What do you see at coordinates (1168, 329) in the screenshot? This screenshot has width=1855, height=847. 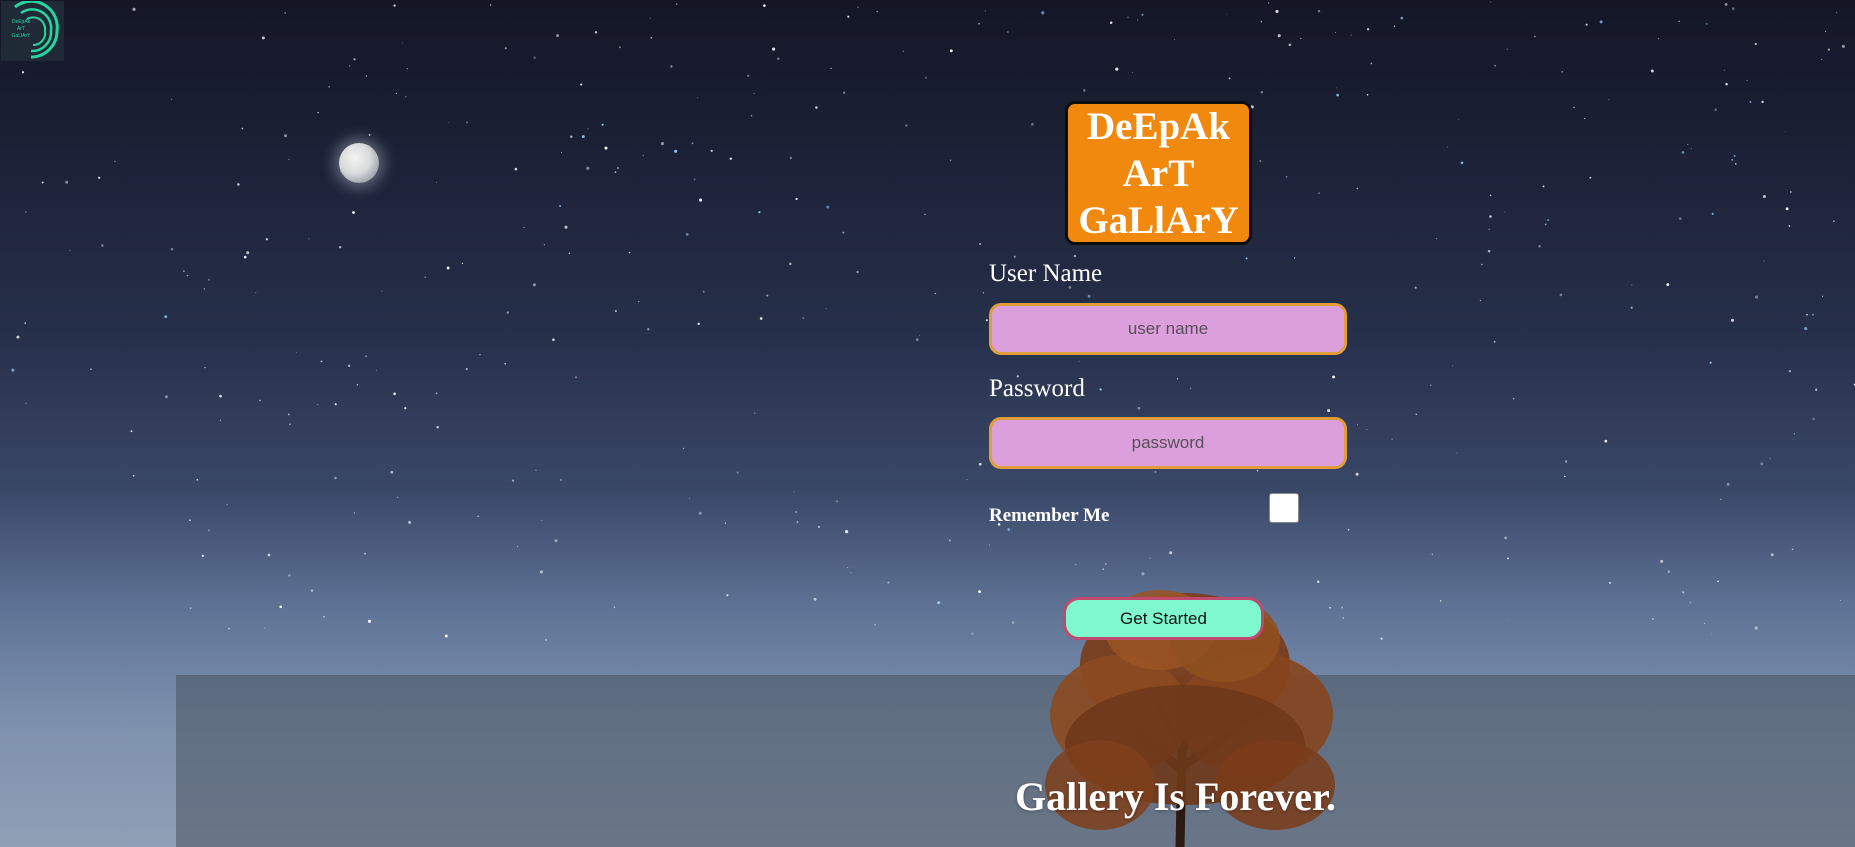 I see `username-input` at bounding box center [1168, 329].